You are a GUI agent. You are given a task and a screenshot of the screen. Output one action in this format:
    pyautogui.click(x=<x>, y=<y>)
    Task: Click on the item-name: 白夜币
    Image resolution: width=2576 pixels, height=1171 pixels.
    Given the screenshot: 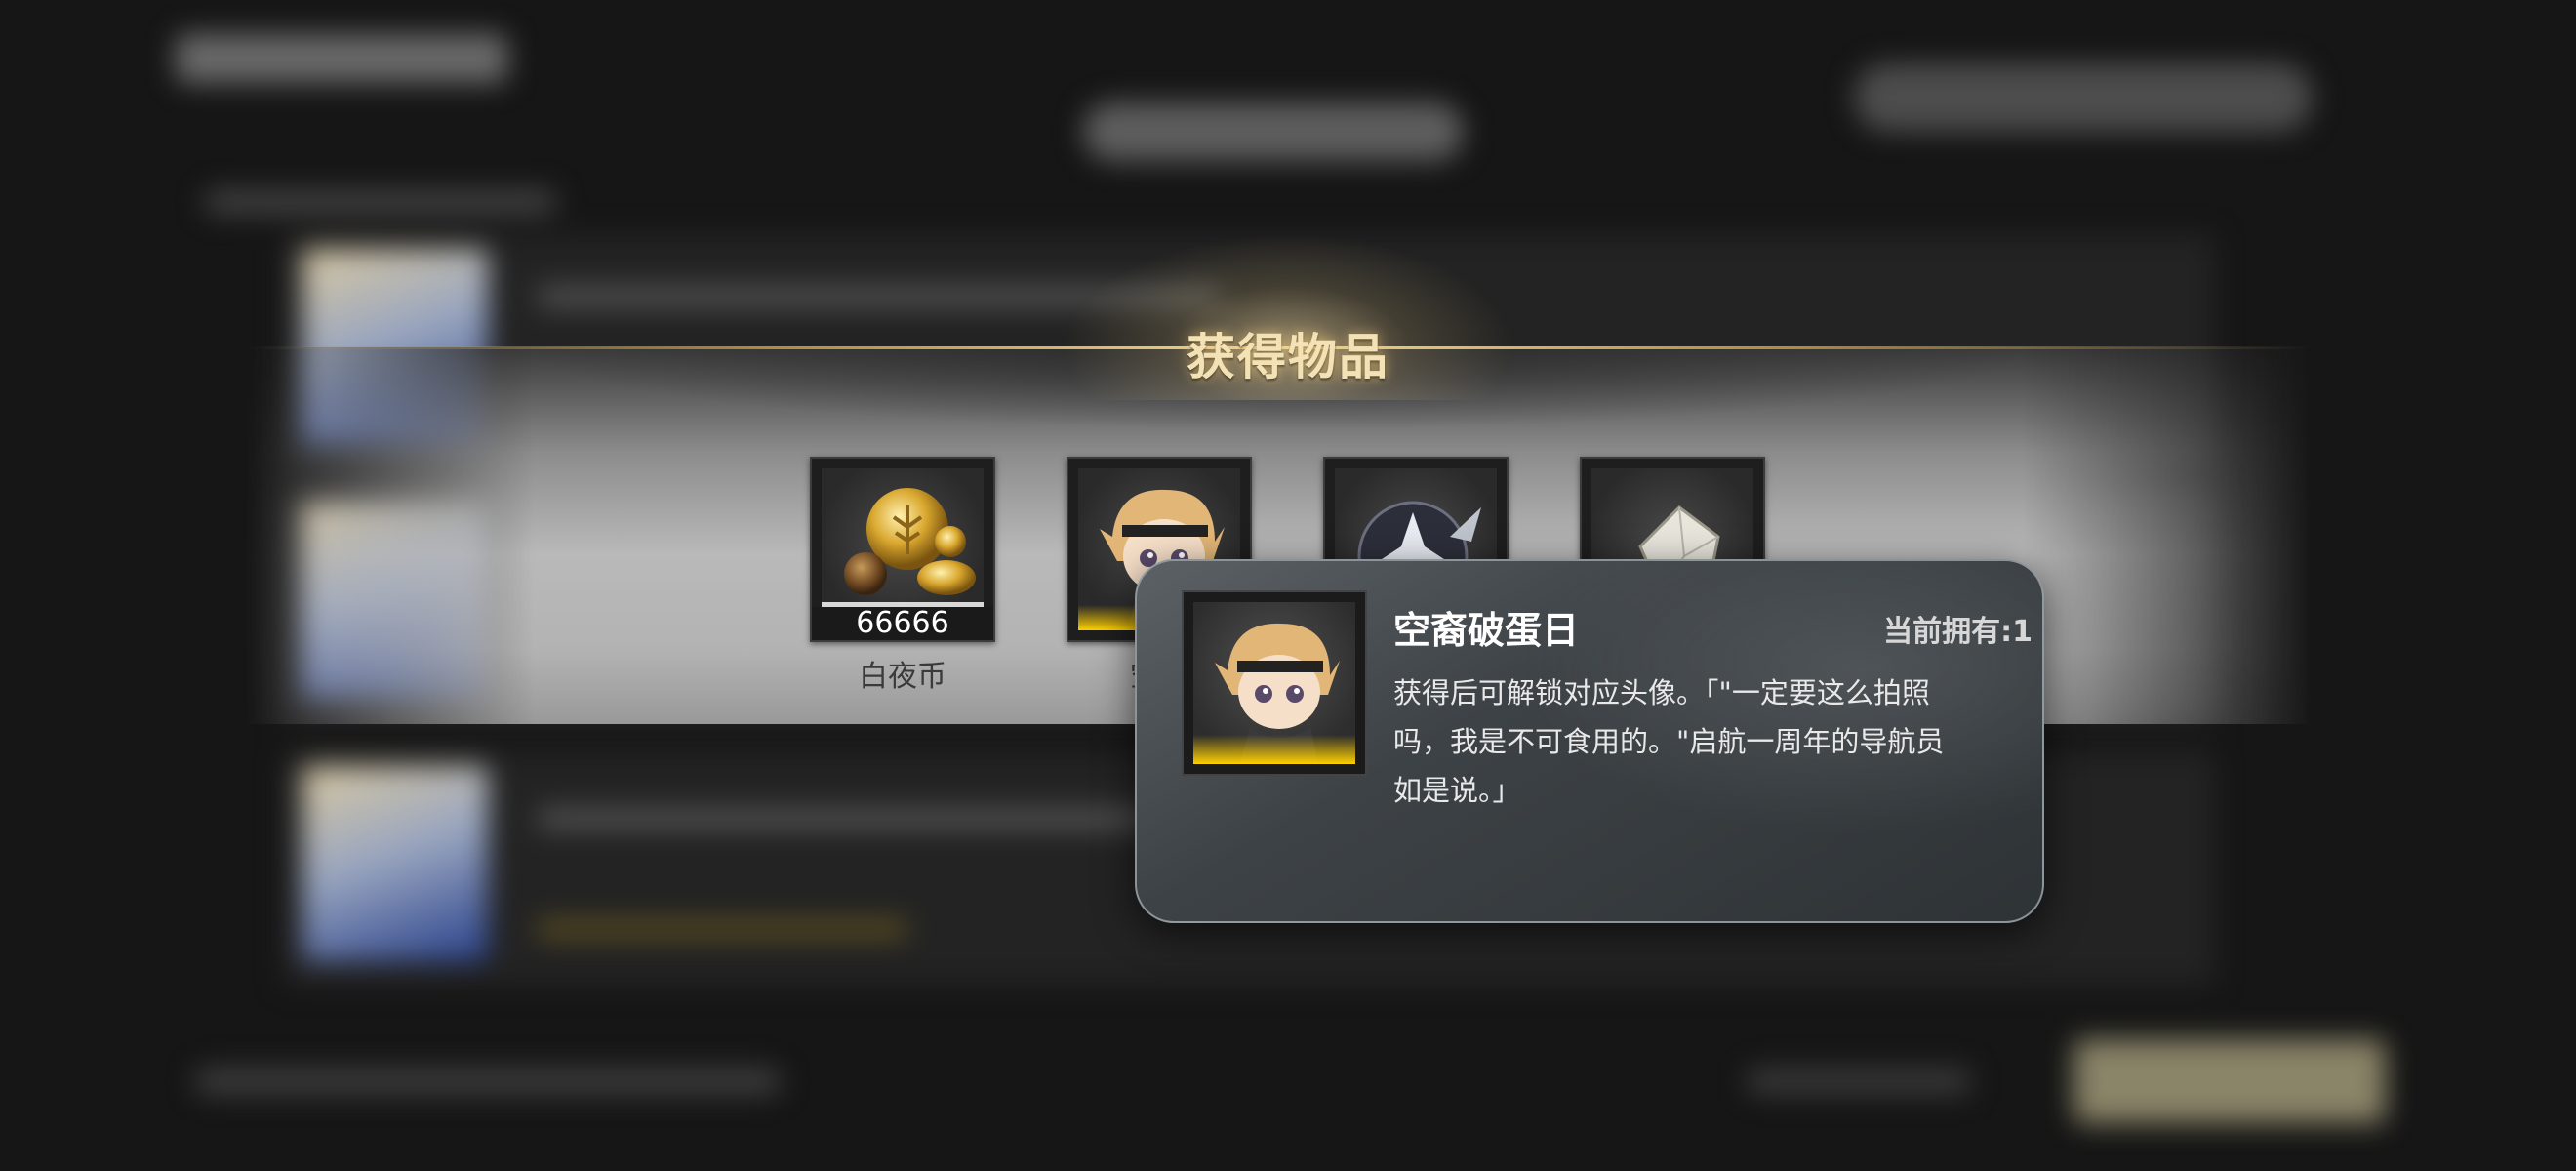 What is the action you would take?
    pyautogui.click(x=902, y=677)
    